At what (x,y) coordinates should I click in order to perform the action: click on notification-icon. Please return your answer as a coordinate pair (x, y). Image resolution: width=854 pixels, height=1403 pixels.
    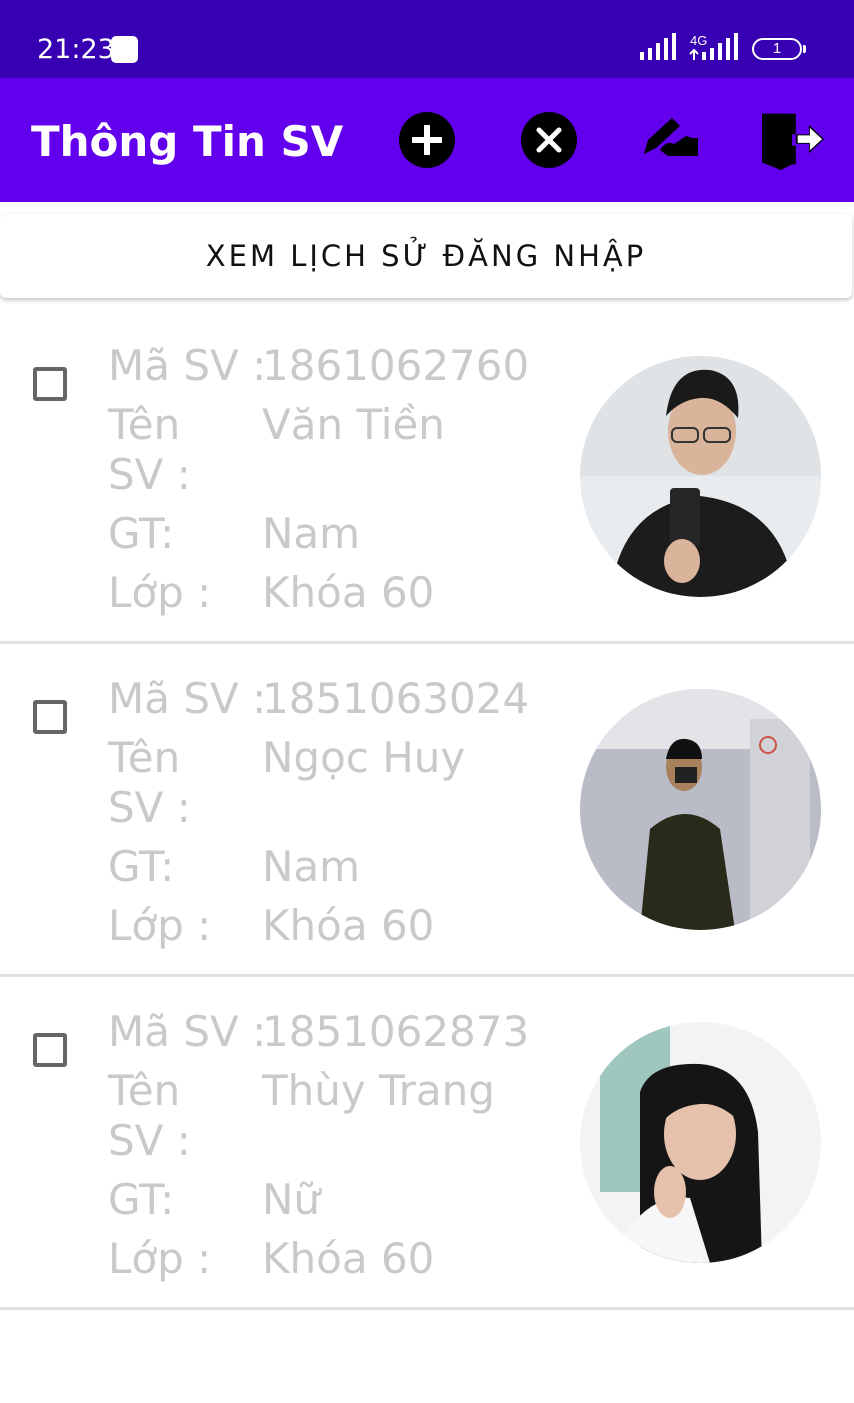
    Looking at the image, I should click on (124, 49).